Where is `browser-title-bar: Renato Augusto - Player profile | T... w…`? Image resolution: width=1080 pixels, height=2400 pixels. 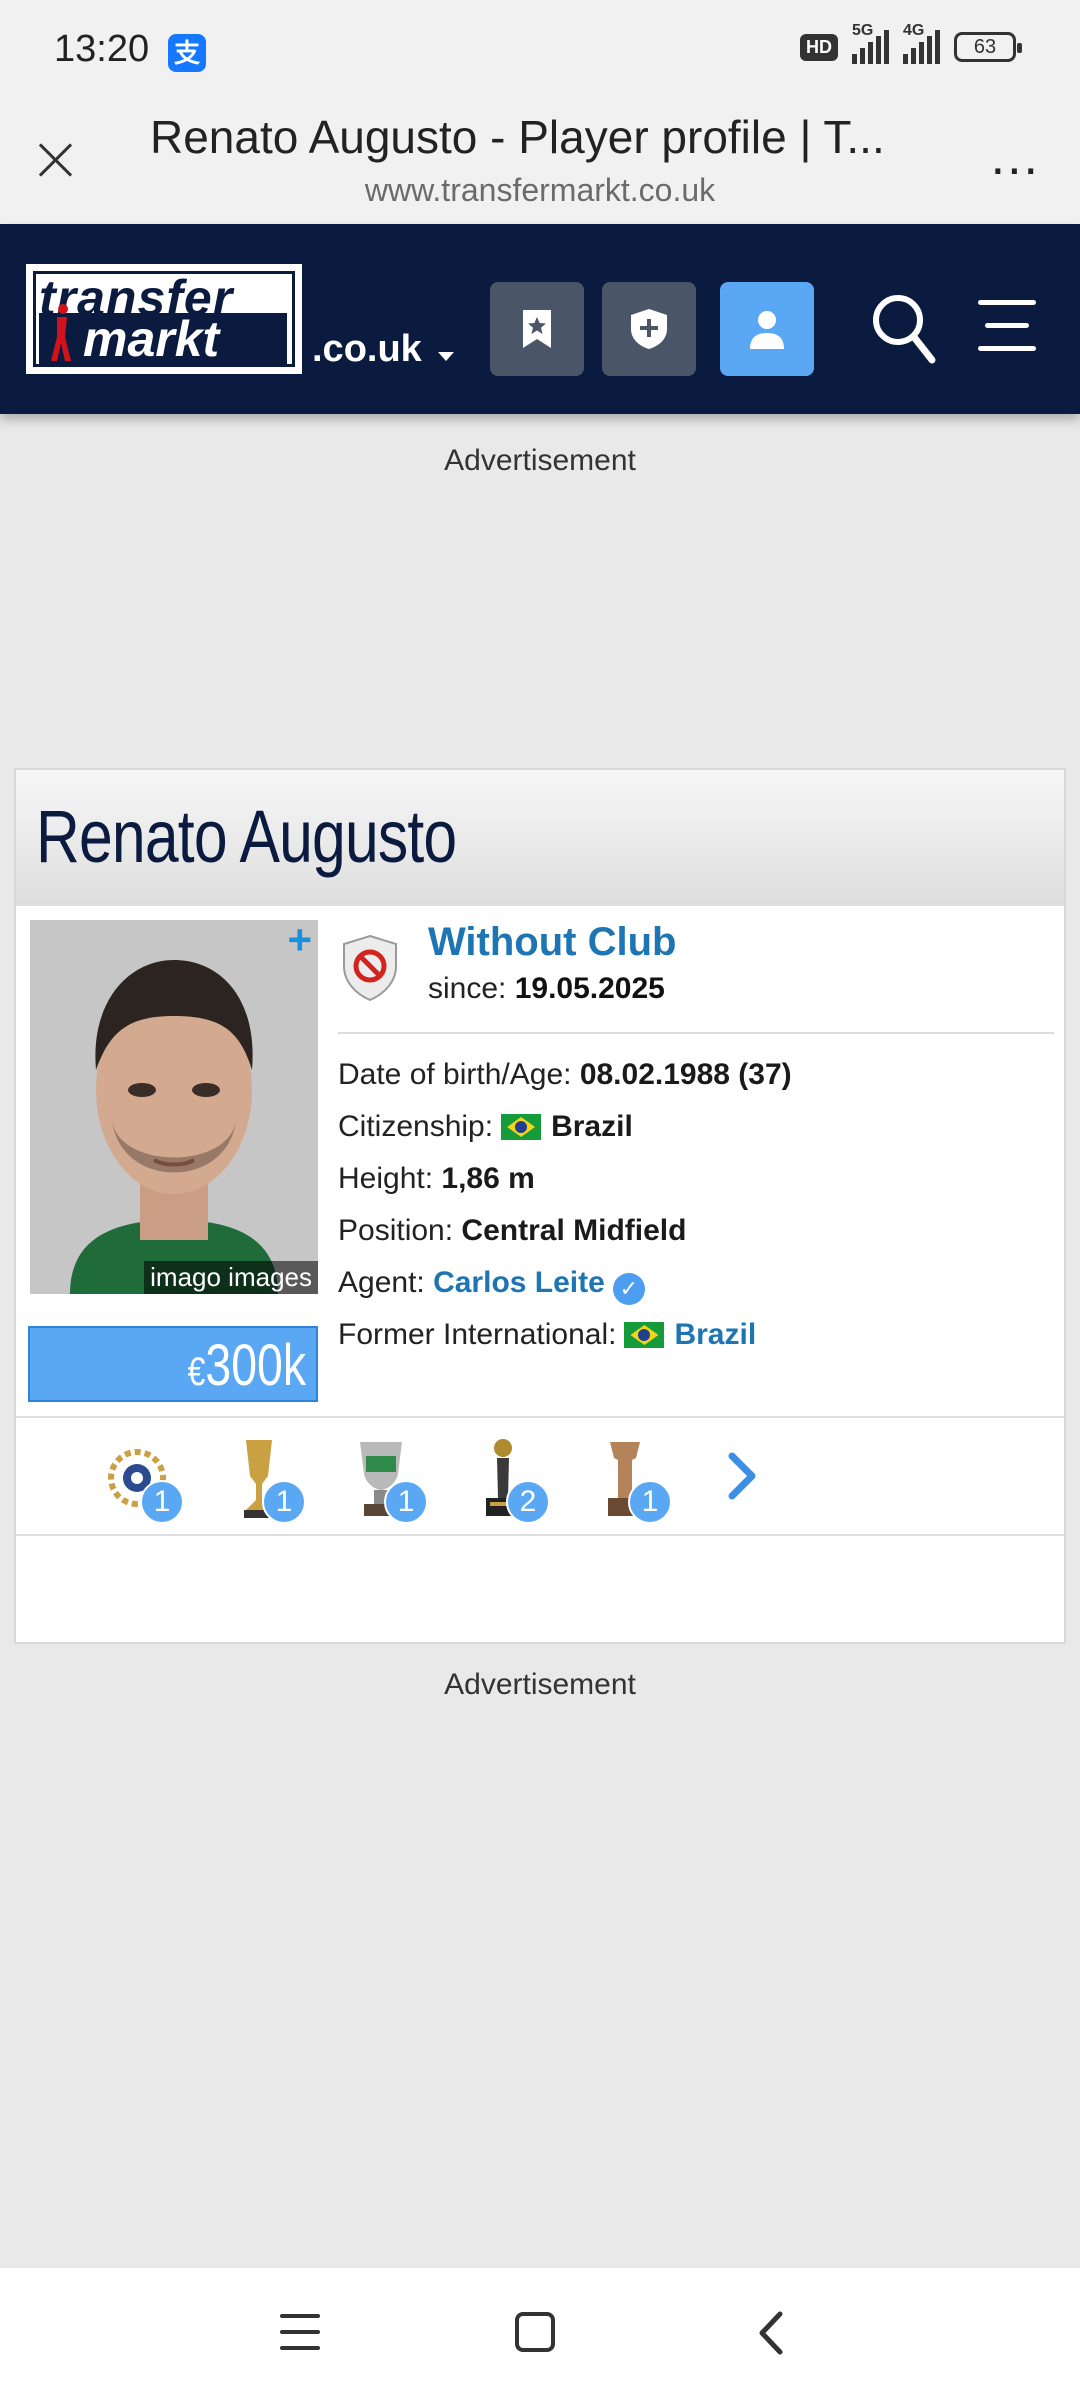
browser-title-bar: Renato Augusto - Player profile | T... w… is located at coordinates (540, 162).